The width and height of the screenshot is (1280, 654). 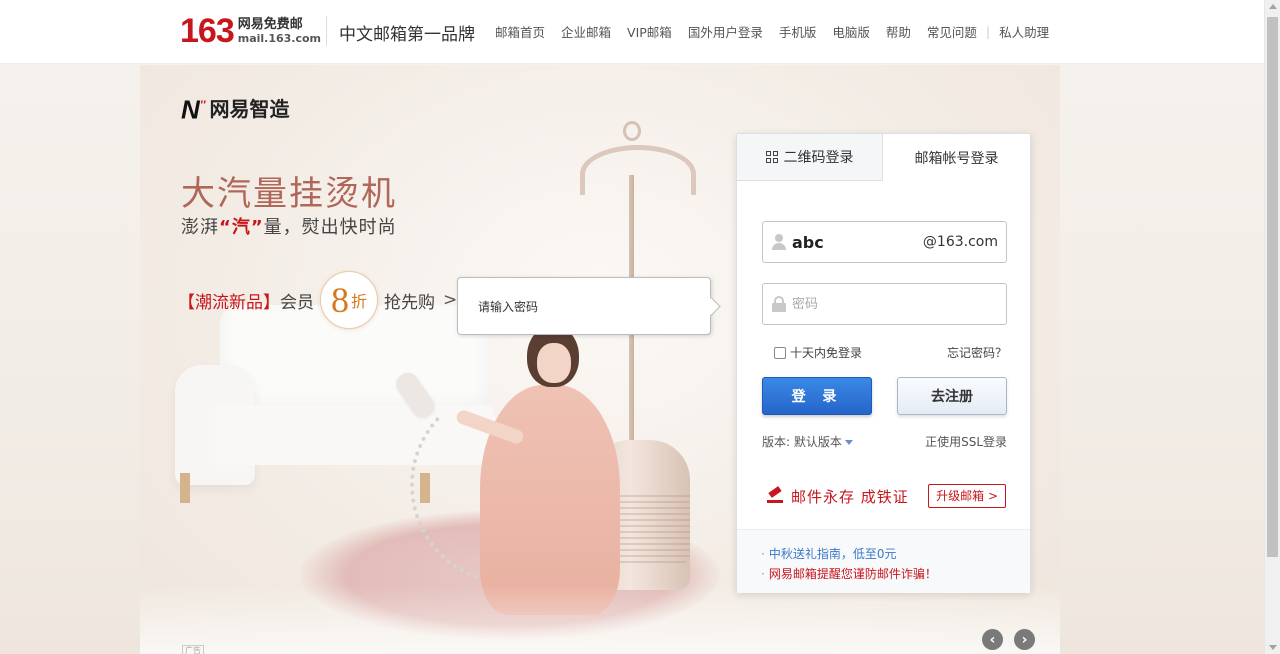 What do you see at coordinates (330, 227) in the screenshot?
I see `ad-subtitle-post: 量，熨出快时尚` at bounding box center [330, 227].